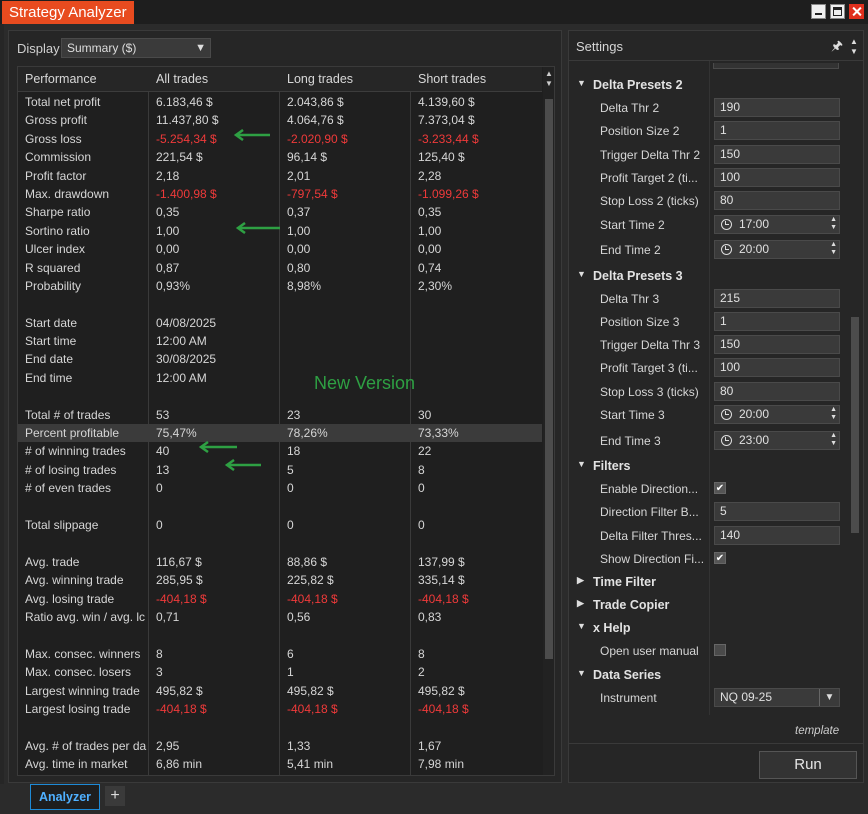 The image size is (868, 814). Describe the element at coordinates (115, 796) in the screenshot. I see `add-tab-button: +` at that location.